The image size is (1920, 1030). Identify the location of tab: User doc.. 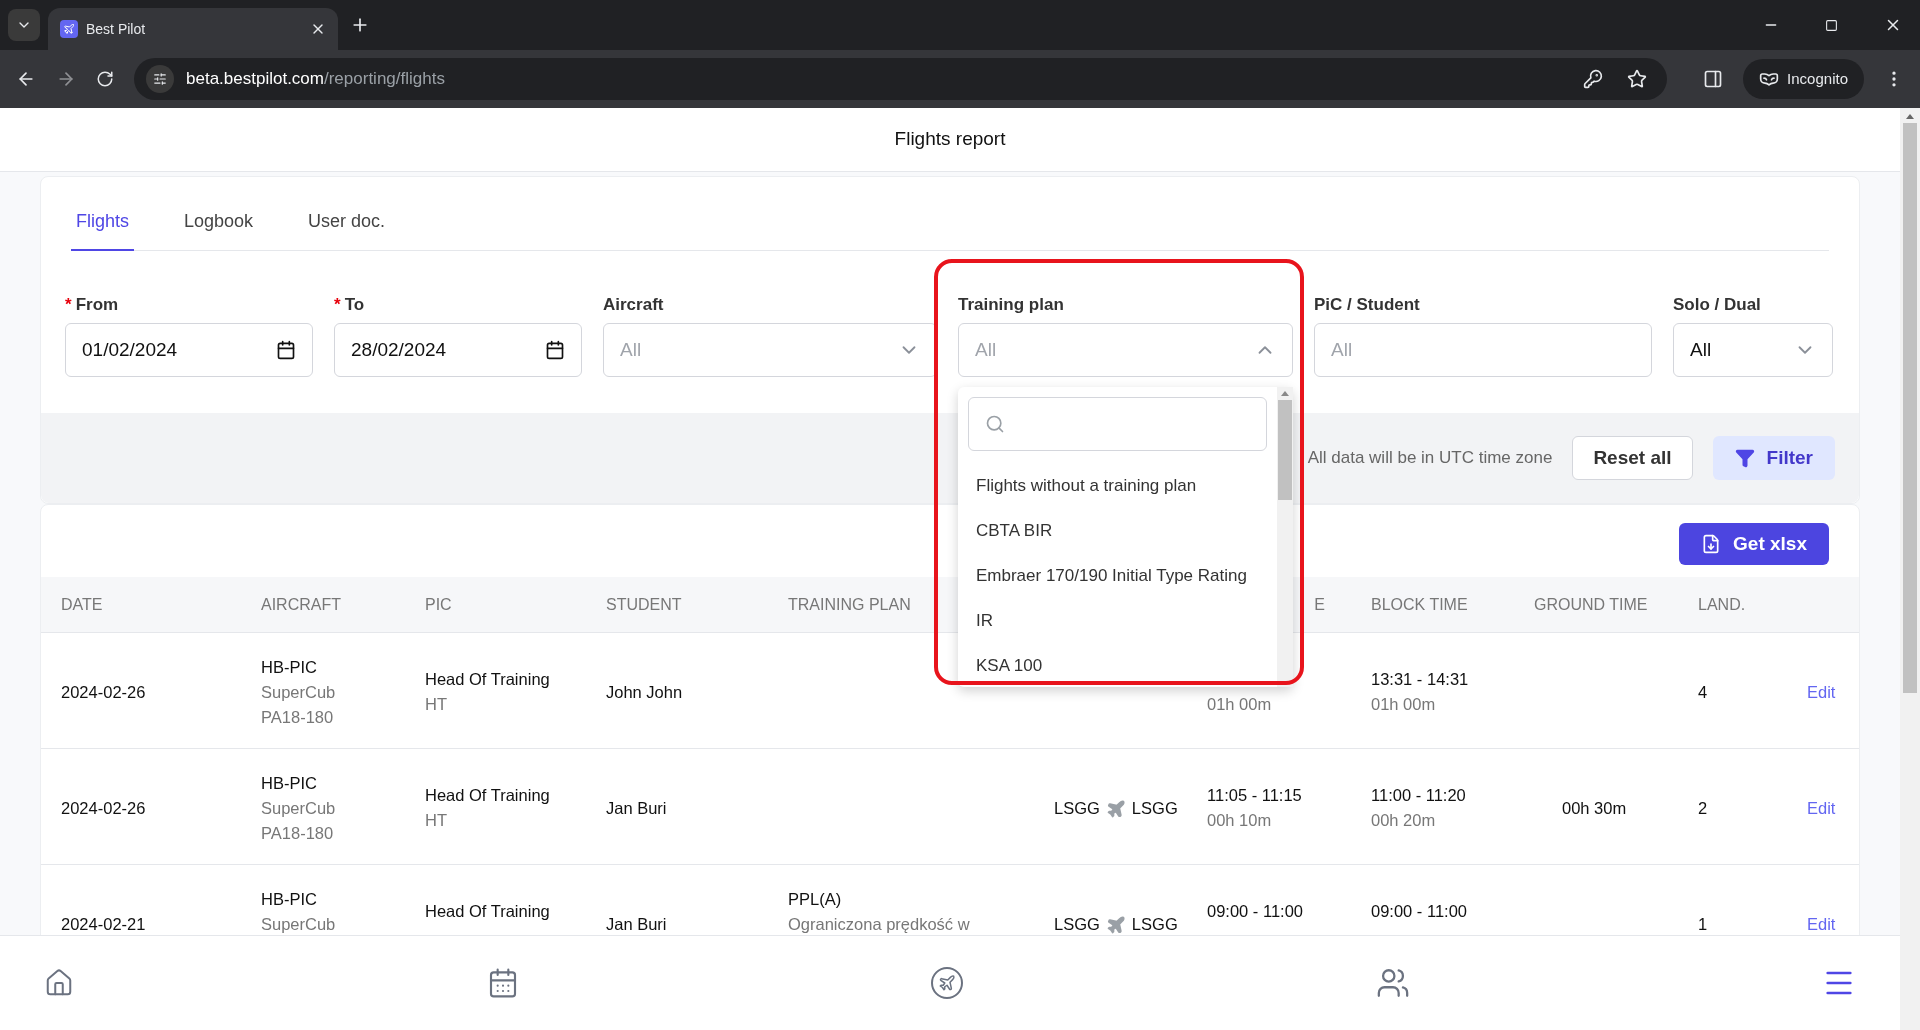
(347, 222).